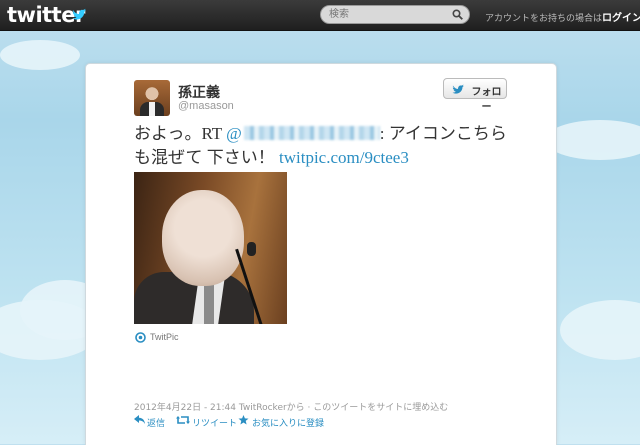 The image size is (640, 445). Describe the element at coordinates (311, 133) in the screenshot. I see `blurred-username` at that location.